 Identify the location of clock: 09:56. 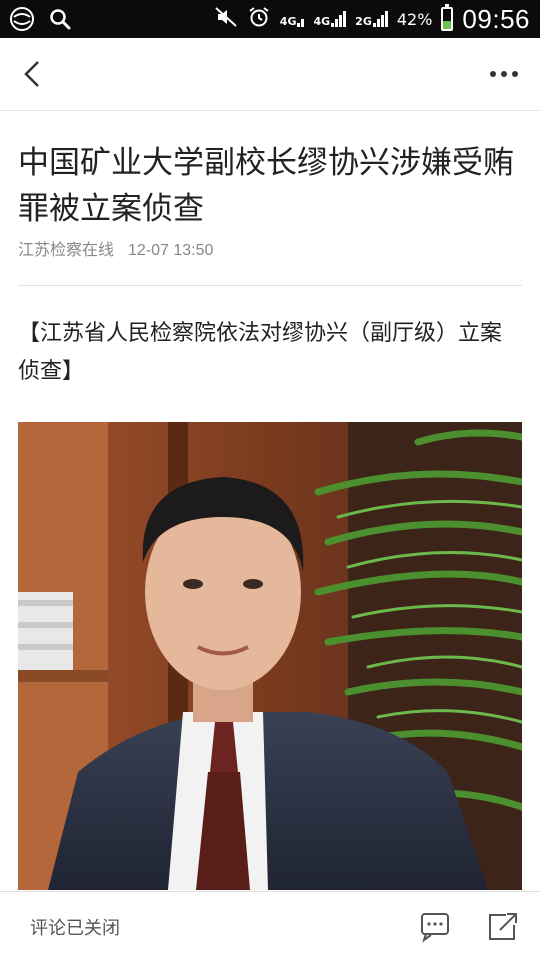
(496, 18).